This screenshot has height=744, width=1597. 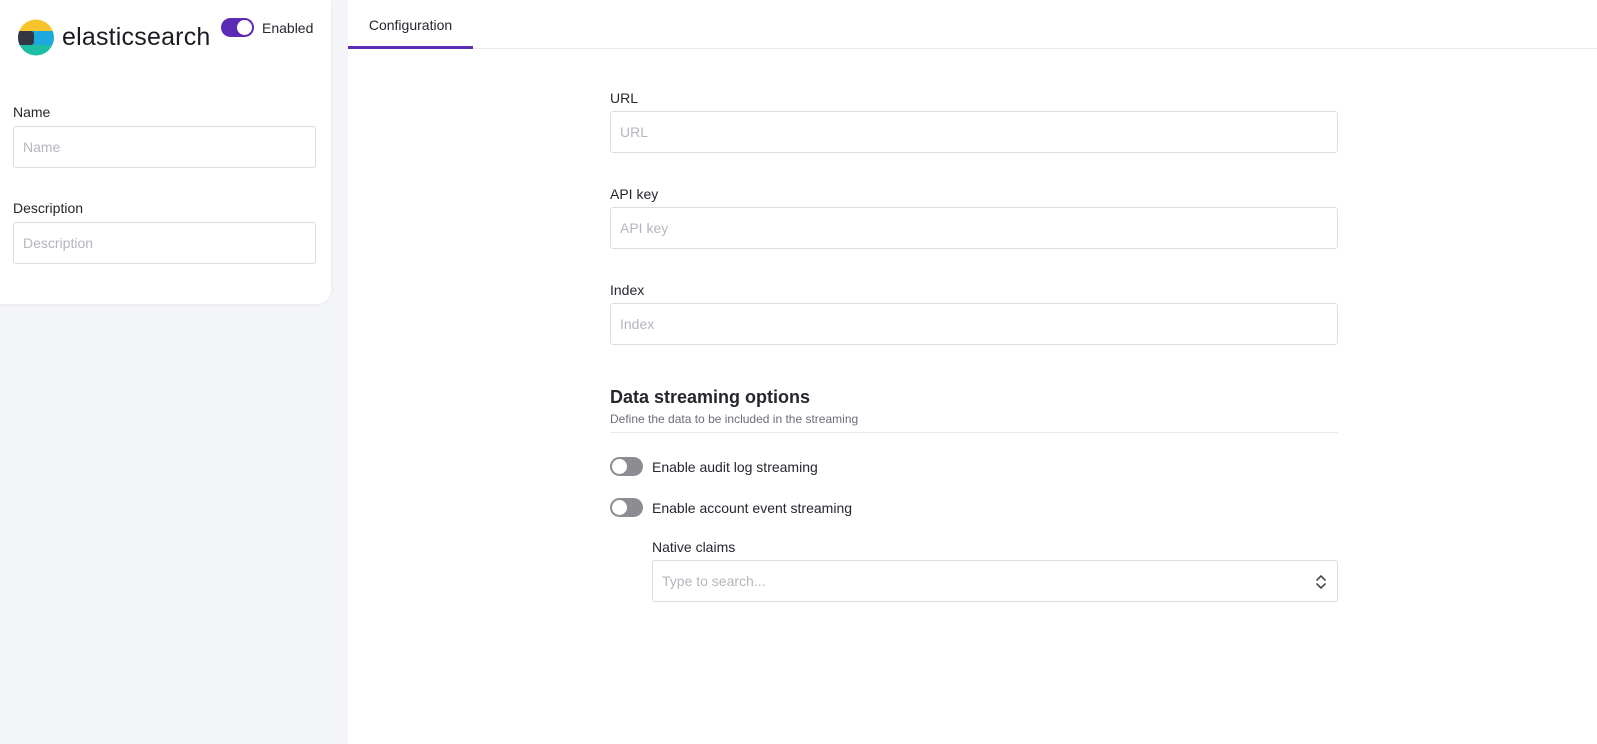 I want to click on enabled-toggle, so click(x=237, y=27).